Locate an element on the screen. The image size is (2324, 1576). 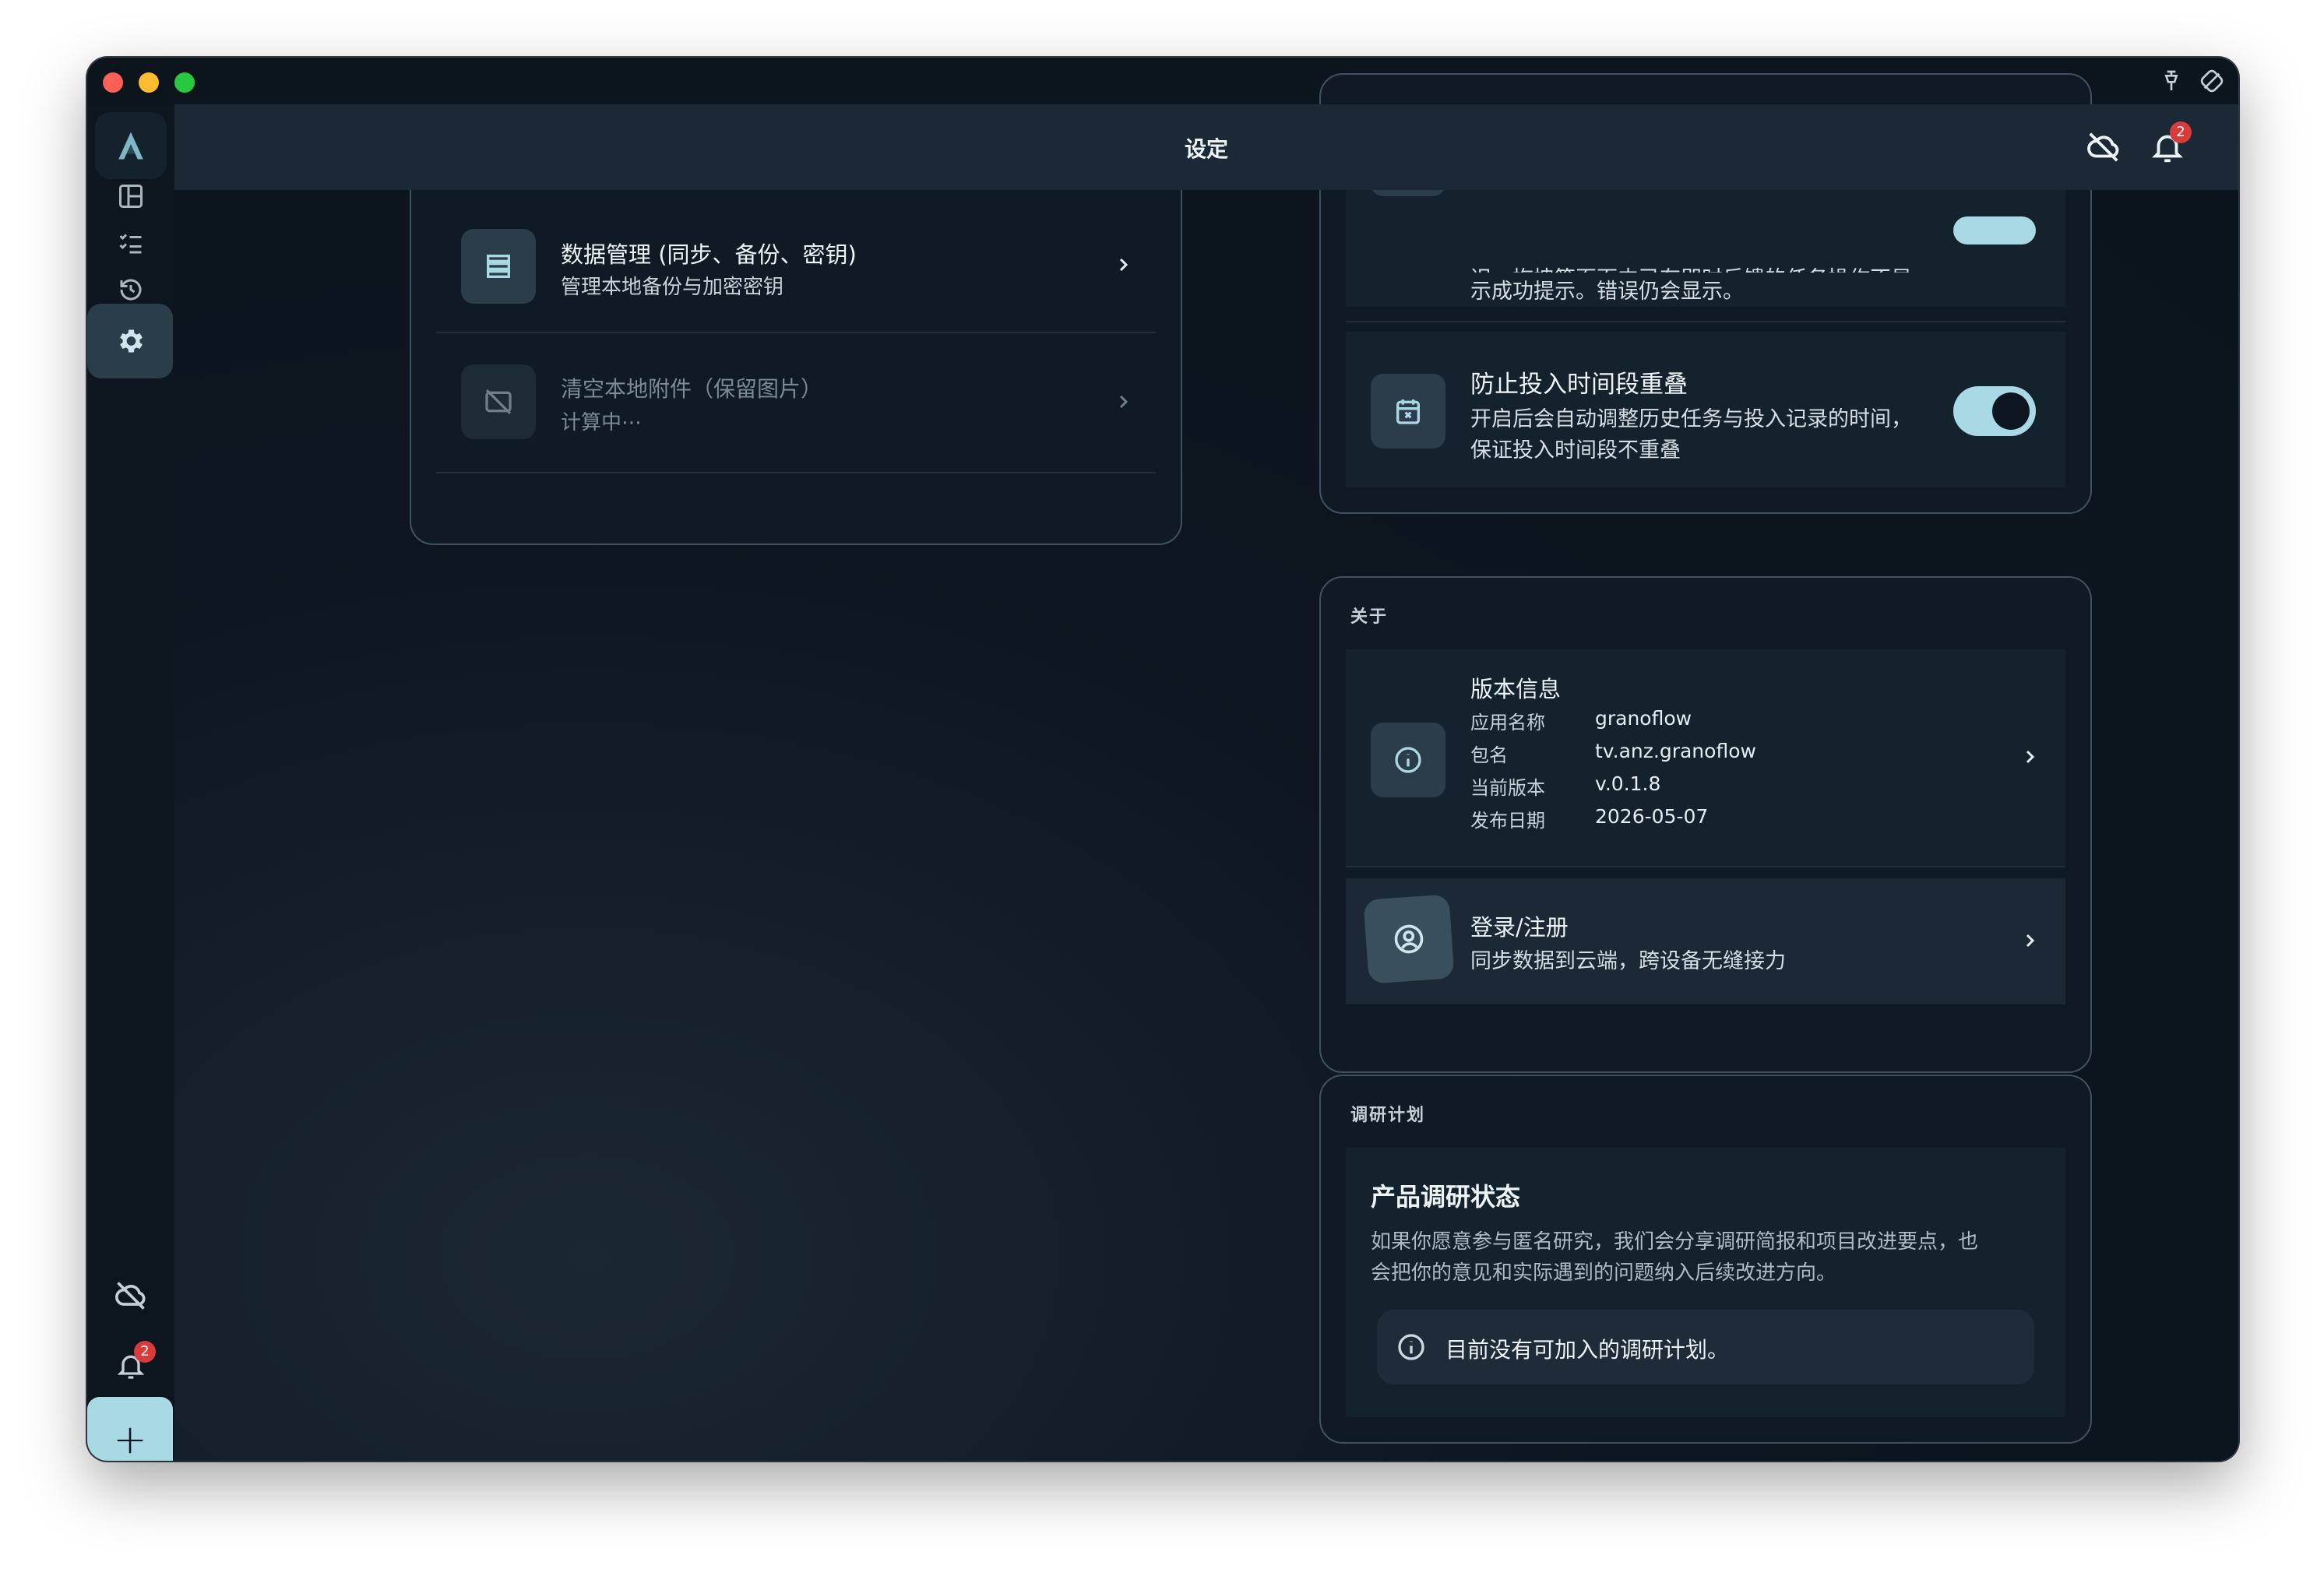
clear-attachments-row: 清空本地附件（保留图片） 计算中⋯ is located at coordinates (796, 401).